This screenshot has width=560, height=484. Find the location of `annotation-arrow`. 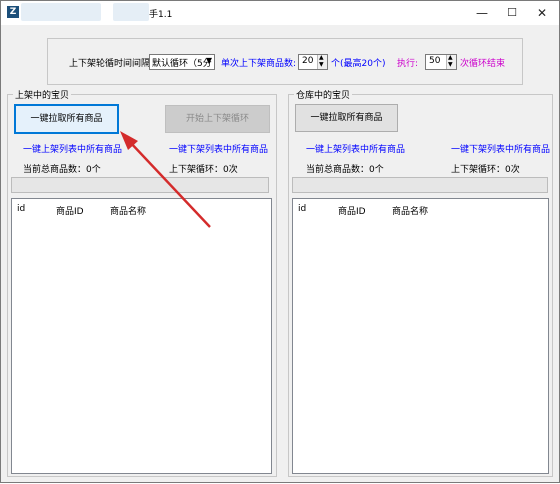

annotation-arrow is located at coordinates (165, 179).